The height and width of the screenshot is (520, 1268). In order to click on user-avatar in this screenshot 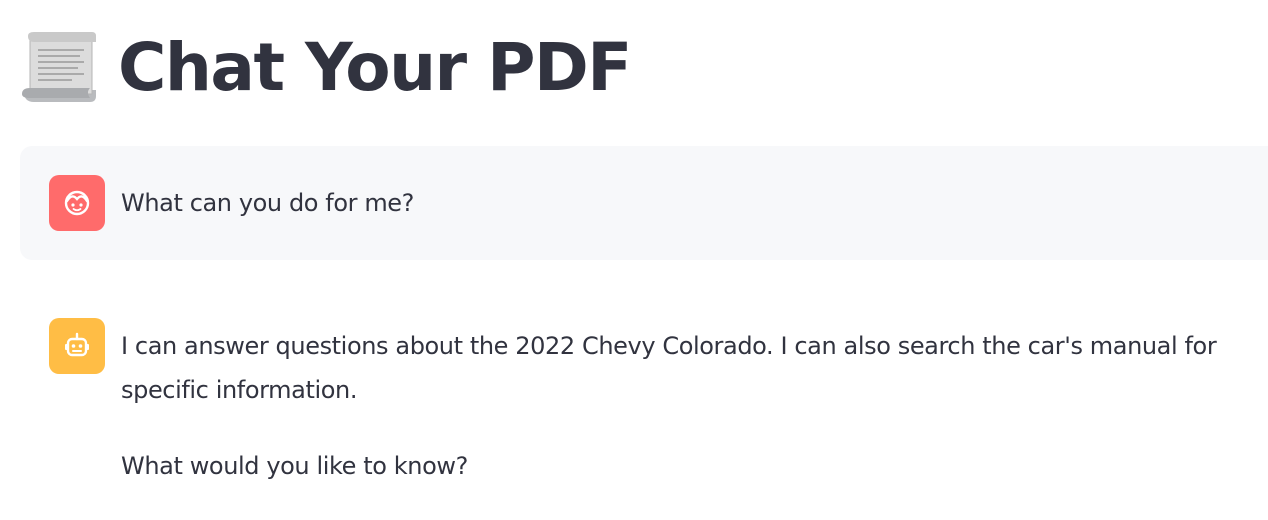, I will do `click(77, 203)`.